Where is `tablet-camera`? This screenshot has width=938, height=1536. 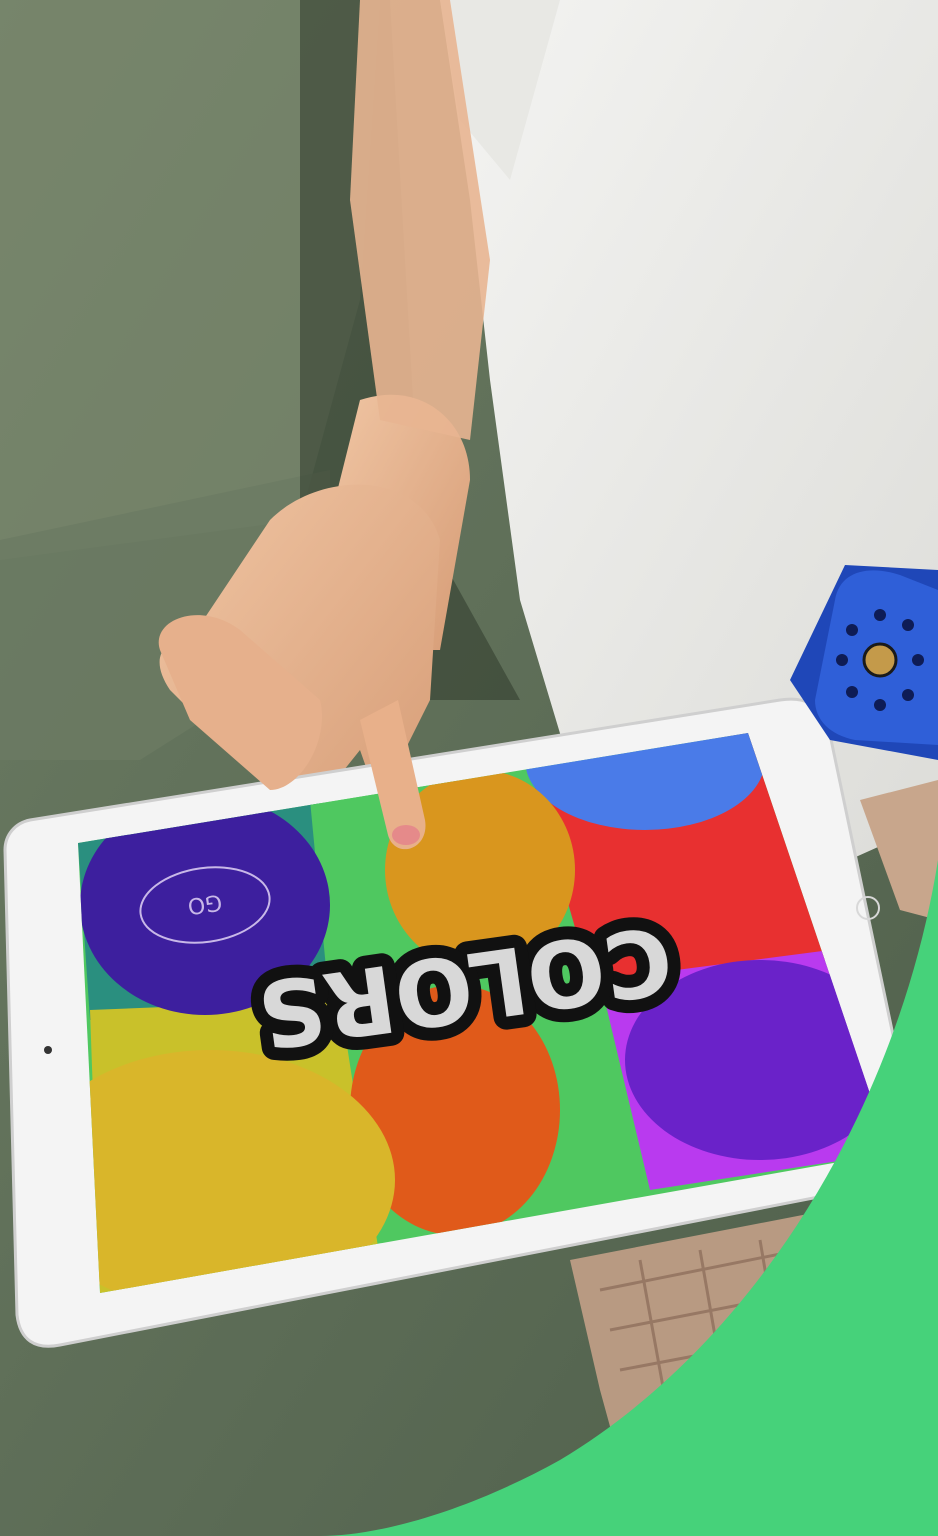
tablet-camera is located at coordinates (48, 1050).